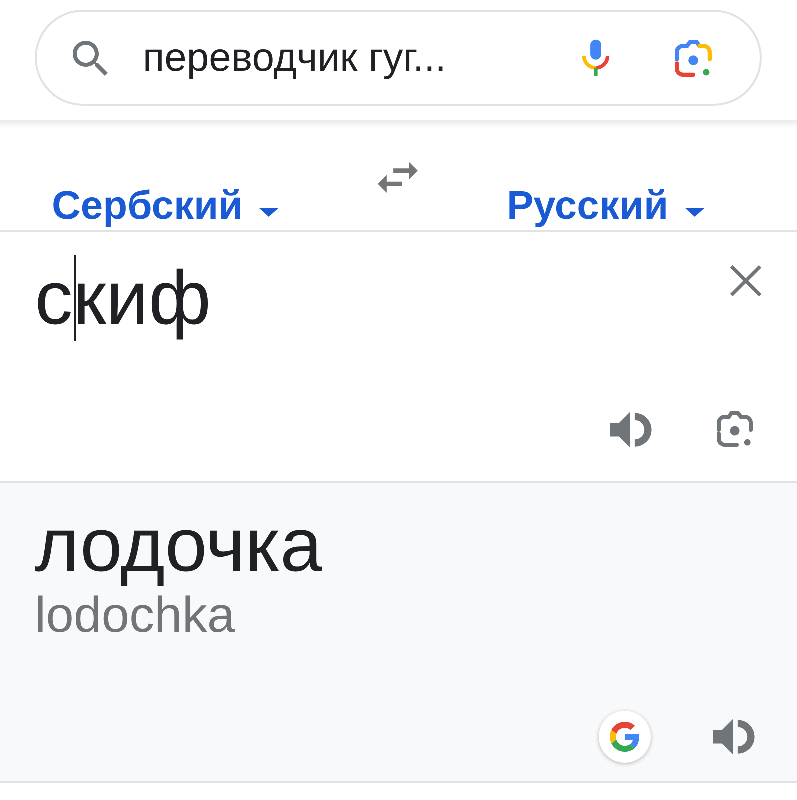 The image size is (797, 800). I want to click on microphone-button, so click(596, 58).